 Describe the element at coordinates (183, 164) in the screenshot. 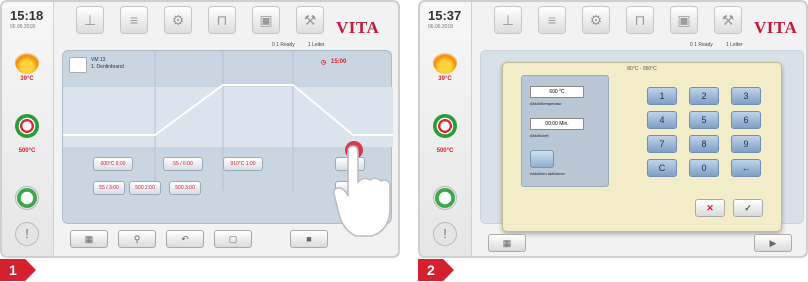

I see `step-chip-2: 55 / 6:00` at that location.